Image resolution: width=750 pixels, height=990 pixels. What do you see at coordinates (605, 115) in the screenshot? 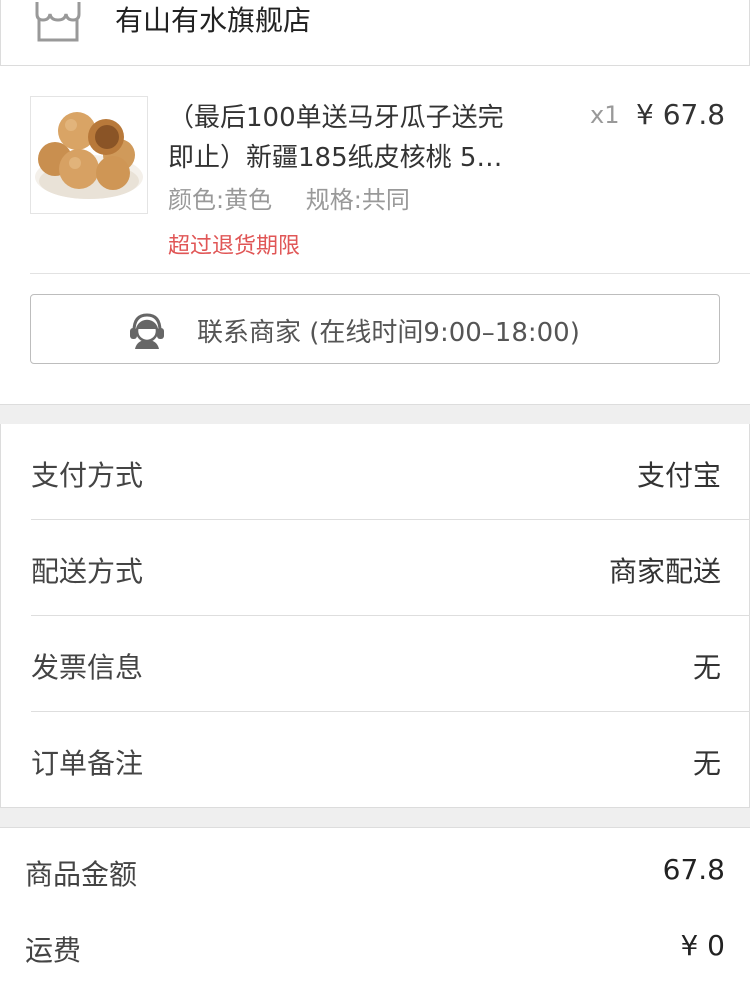
I see `product-quantity: x1` at bounding box center [605, 115].